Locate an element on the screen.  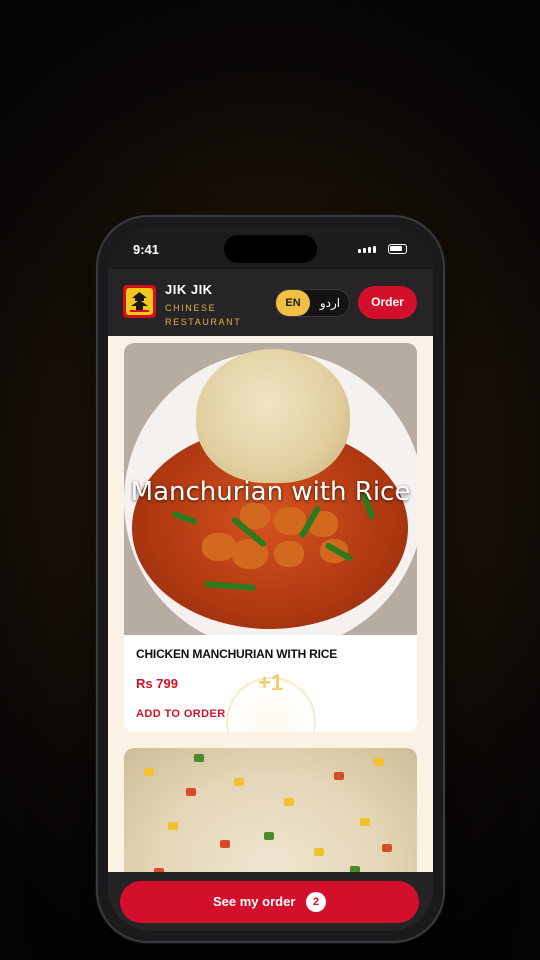
brand-name: JIK JIK is located at coordinates (189, 289).